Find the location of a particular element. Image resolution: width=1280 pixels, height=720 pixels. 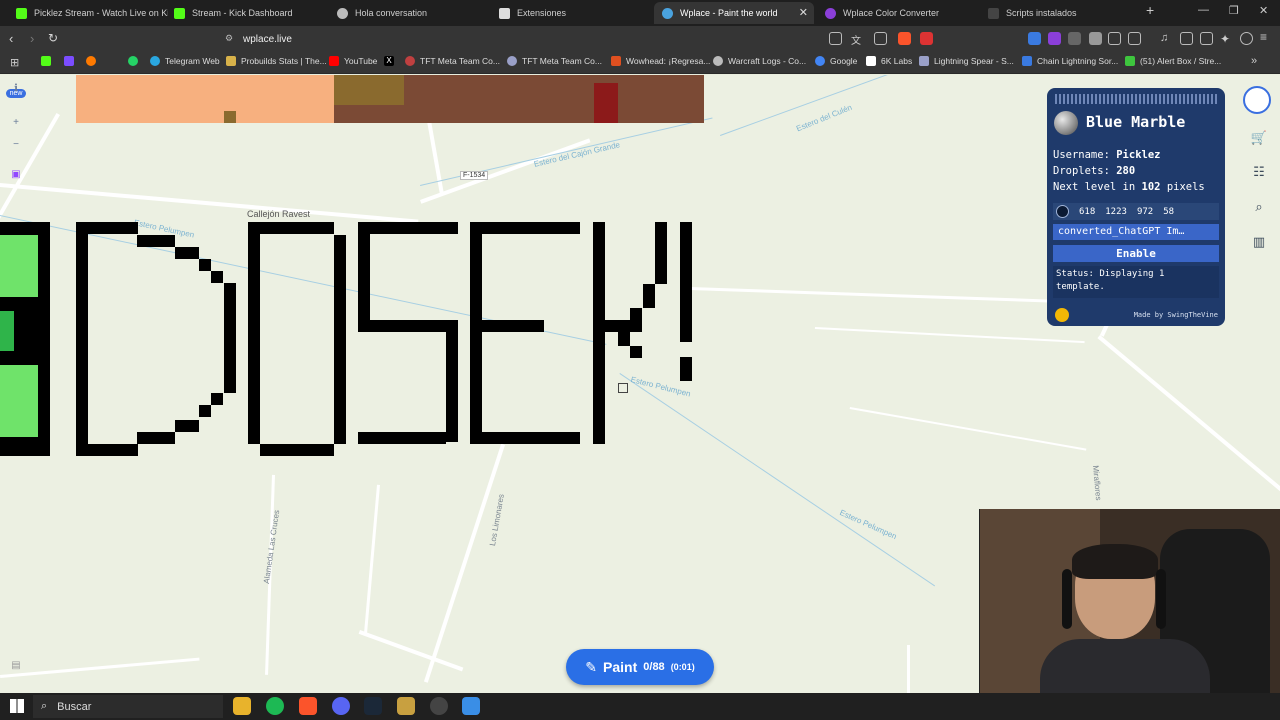

zoom-in-icon: + is located at coordinates (16, 122).